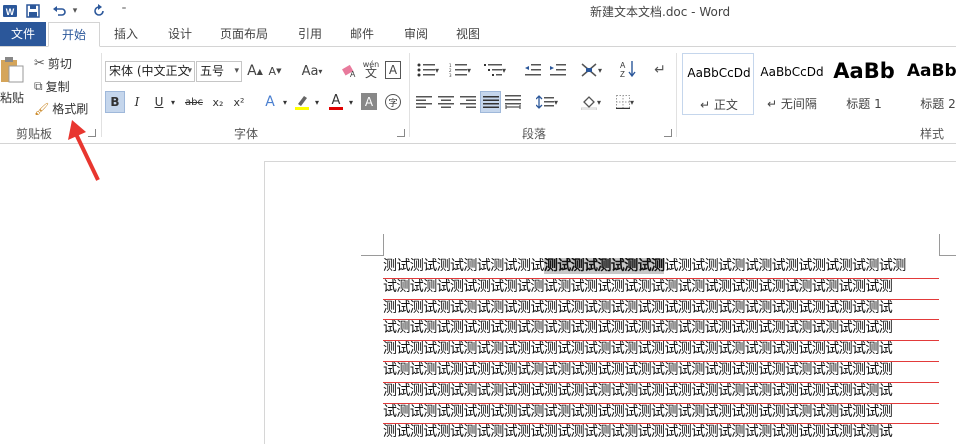 The height and width of the screenshot is (444, 956). What do you see at coordinates (59, 11) in the screenshot?
I see `undo-icon` at bounding box center [59, 11].